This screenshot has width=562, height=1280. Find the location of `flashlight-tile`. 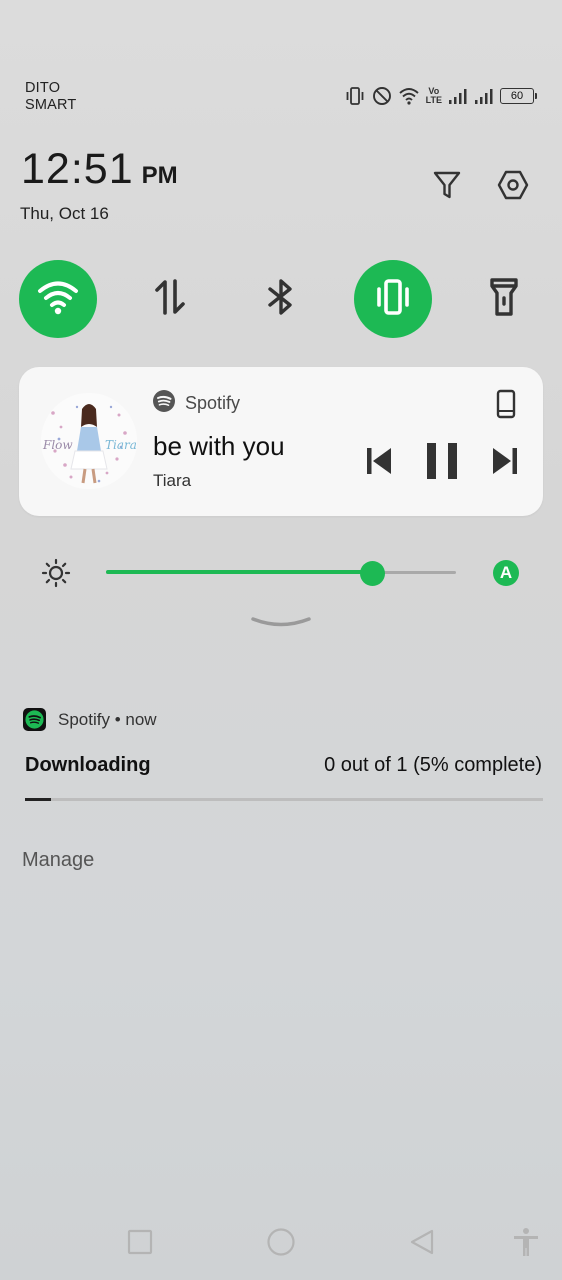

flashlight-tile is located at coordinates (504, 299).